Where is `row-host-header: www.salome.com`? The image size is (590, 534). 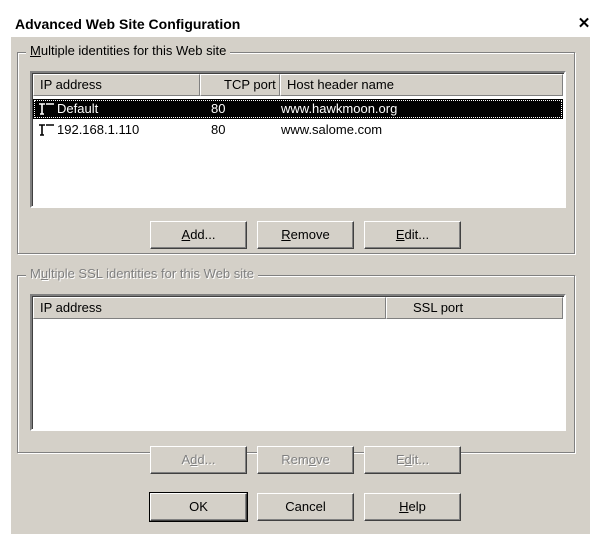 row-host-header: www.salome.com is located at coordinates (332, 129).